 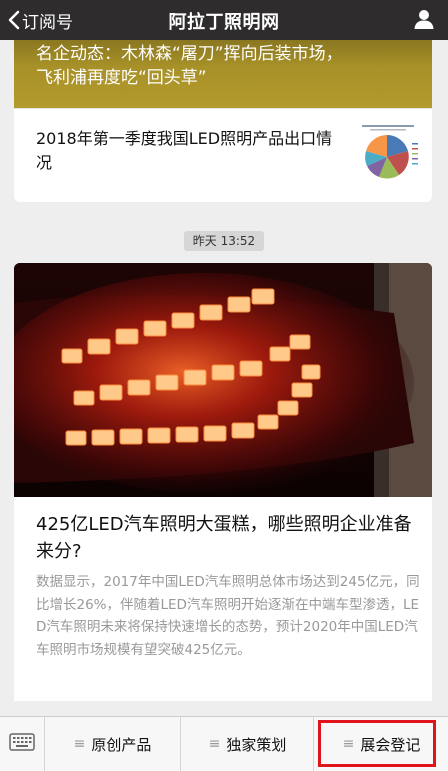 I want to click on profile-button, so click(x=424, y=21).